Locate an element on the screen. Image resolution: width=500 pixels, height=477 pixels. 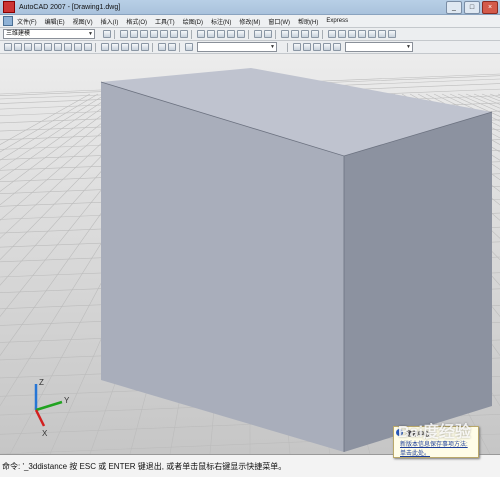
visual-style-dropdown: ▼ is located at coordinates (379, 47).